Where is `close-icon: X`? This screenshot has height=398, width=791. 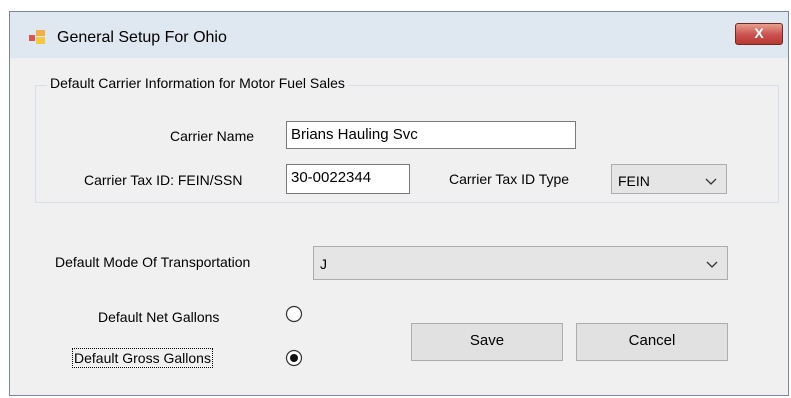
close-icon: X is located at coordinates (759, 33).